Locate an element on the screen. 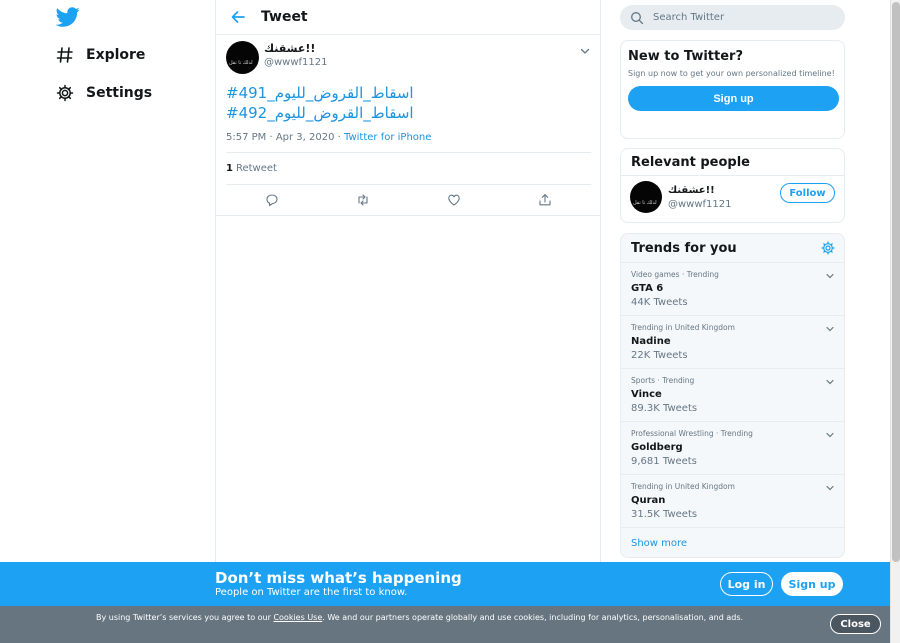 The width and height of the screenshot is (900, 643). trend-count: 22K Tweets is located at coordinates (659, 355).